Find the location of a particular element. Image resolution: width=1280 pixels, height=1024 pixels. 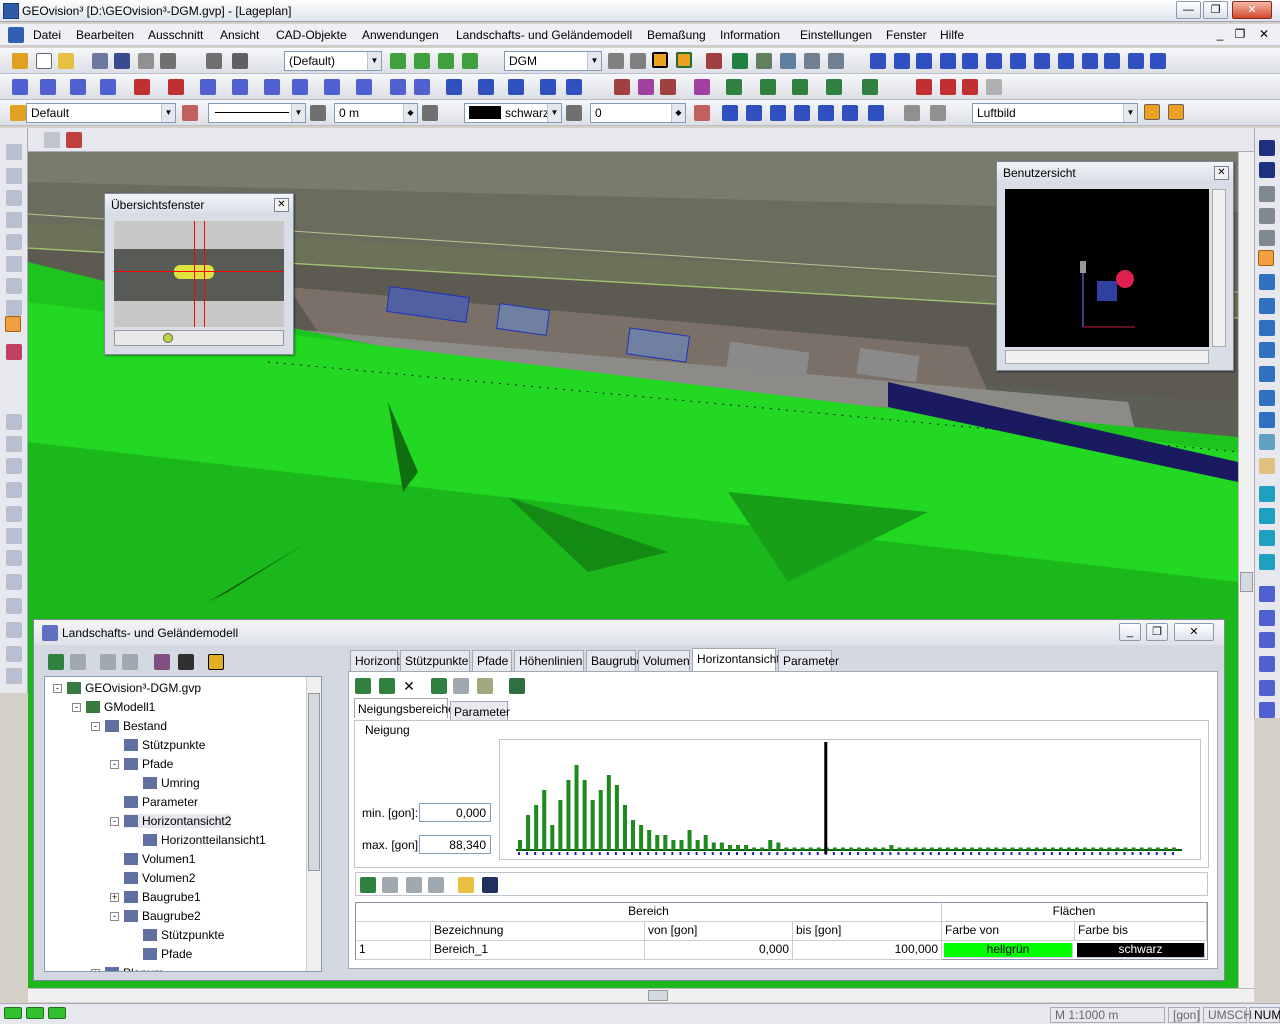

tab-horizont: Horizont is located at coordinates (375, 660).